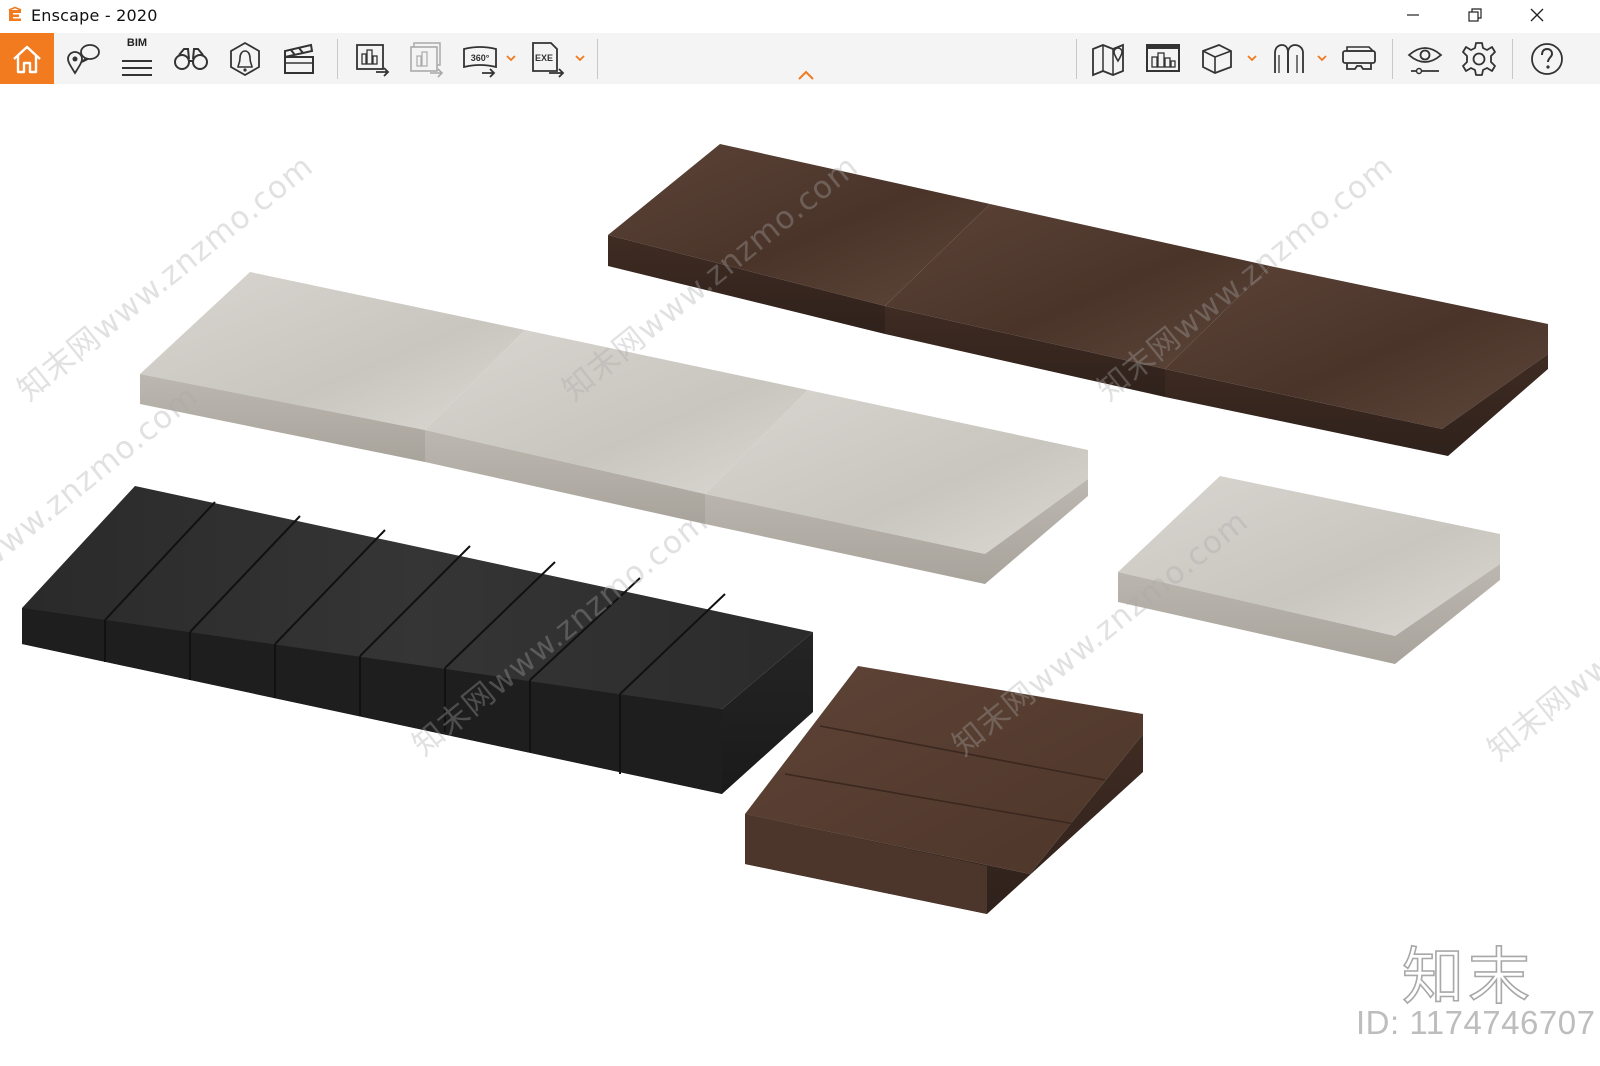  Describe the element at coordinates (1322, 58) in the screenshot. I see `materials-dropdown-chevron-icon` at that location.